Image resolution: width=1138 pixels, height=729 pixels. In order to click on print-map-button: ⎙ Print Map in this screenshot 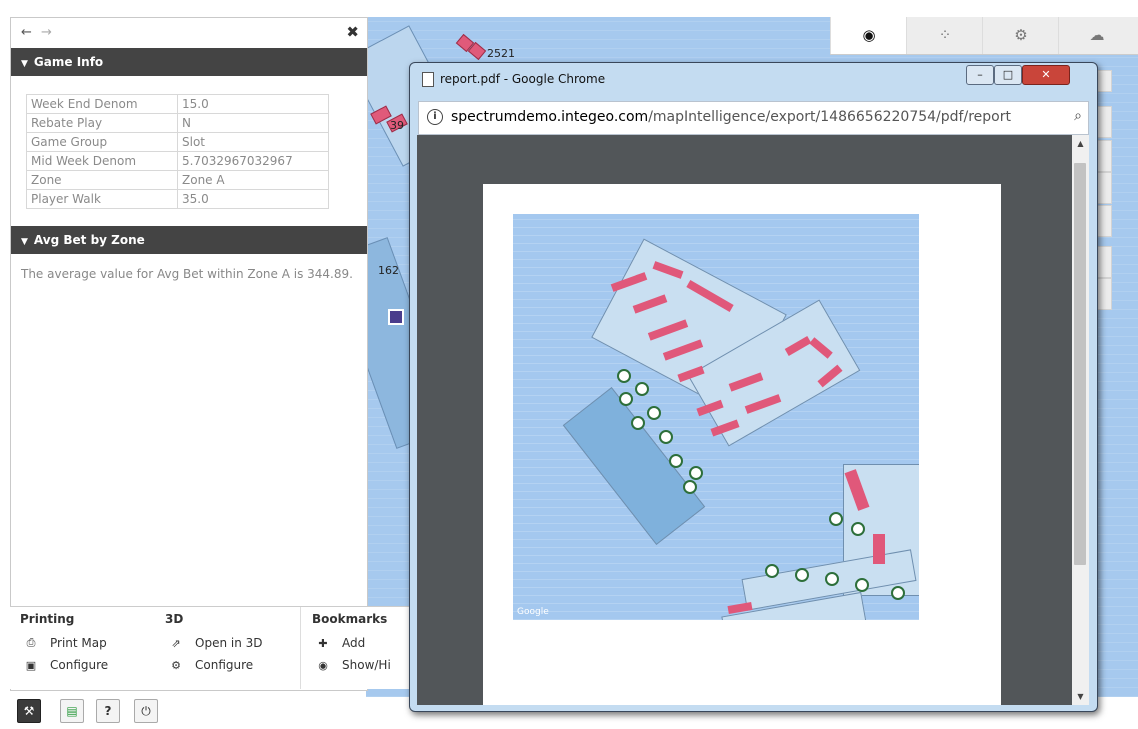, I will do `click(82, 643)`.